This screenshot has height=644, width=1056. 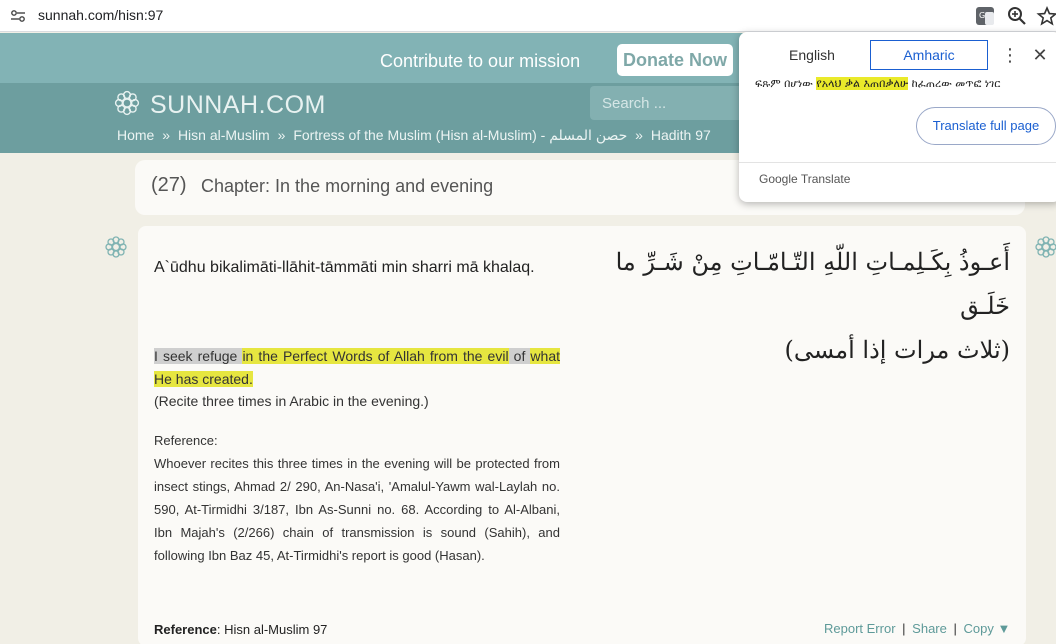 I want to click on svg-text: G, so click(x=982, y=15).